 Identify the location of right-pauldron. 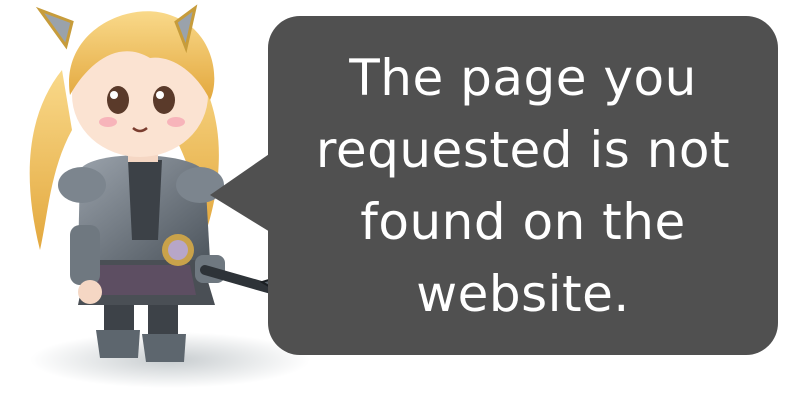
(200, 185).